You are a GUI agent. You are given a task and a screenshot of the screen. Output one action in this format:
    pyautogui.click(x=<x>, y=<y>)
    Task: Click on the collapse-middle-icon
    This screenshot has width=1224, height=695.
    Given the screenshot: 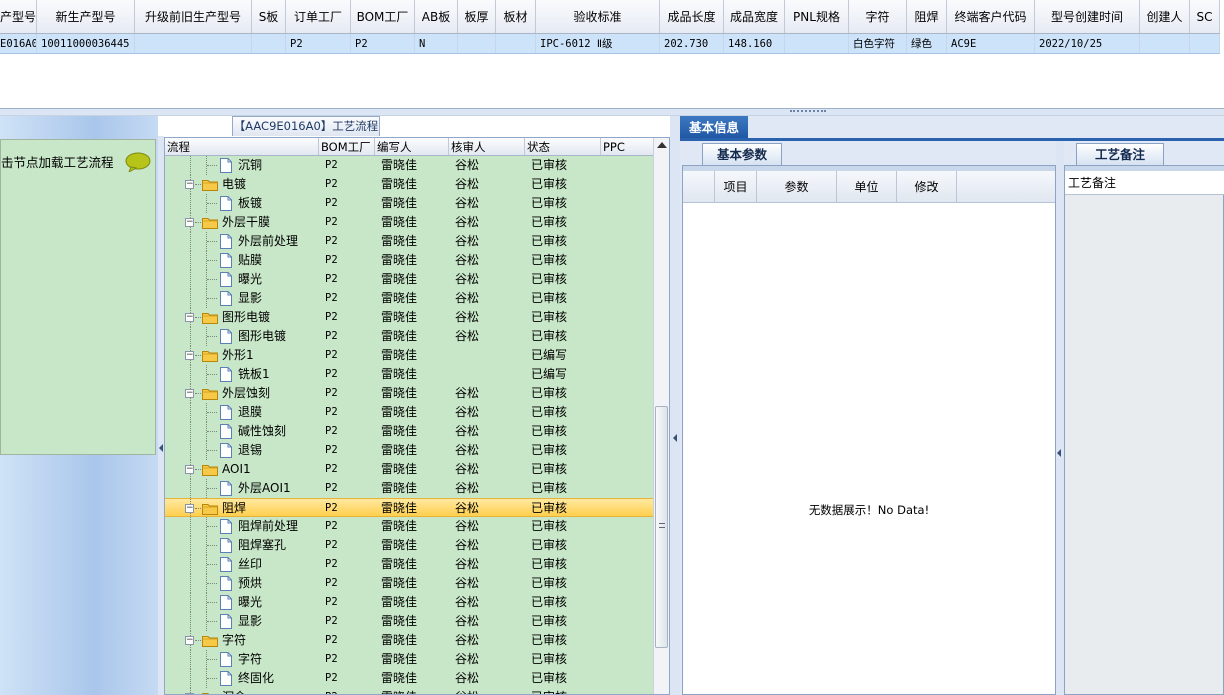 What is the action you would take?
    pyautogui.click(x=675, y=438)
    